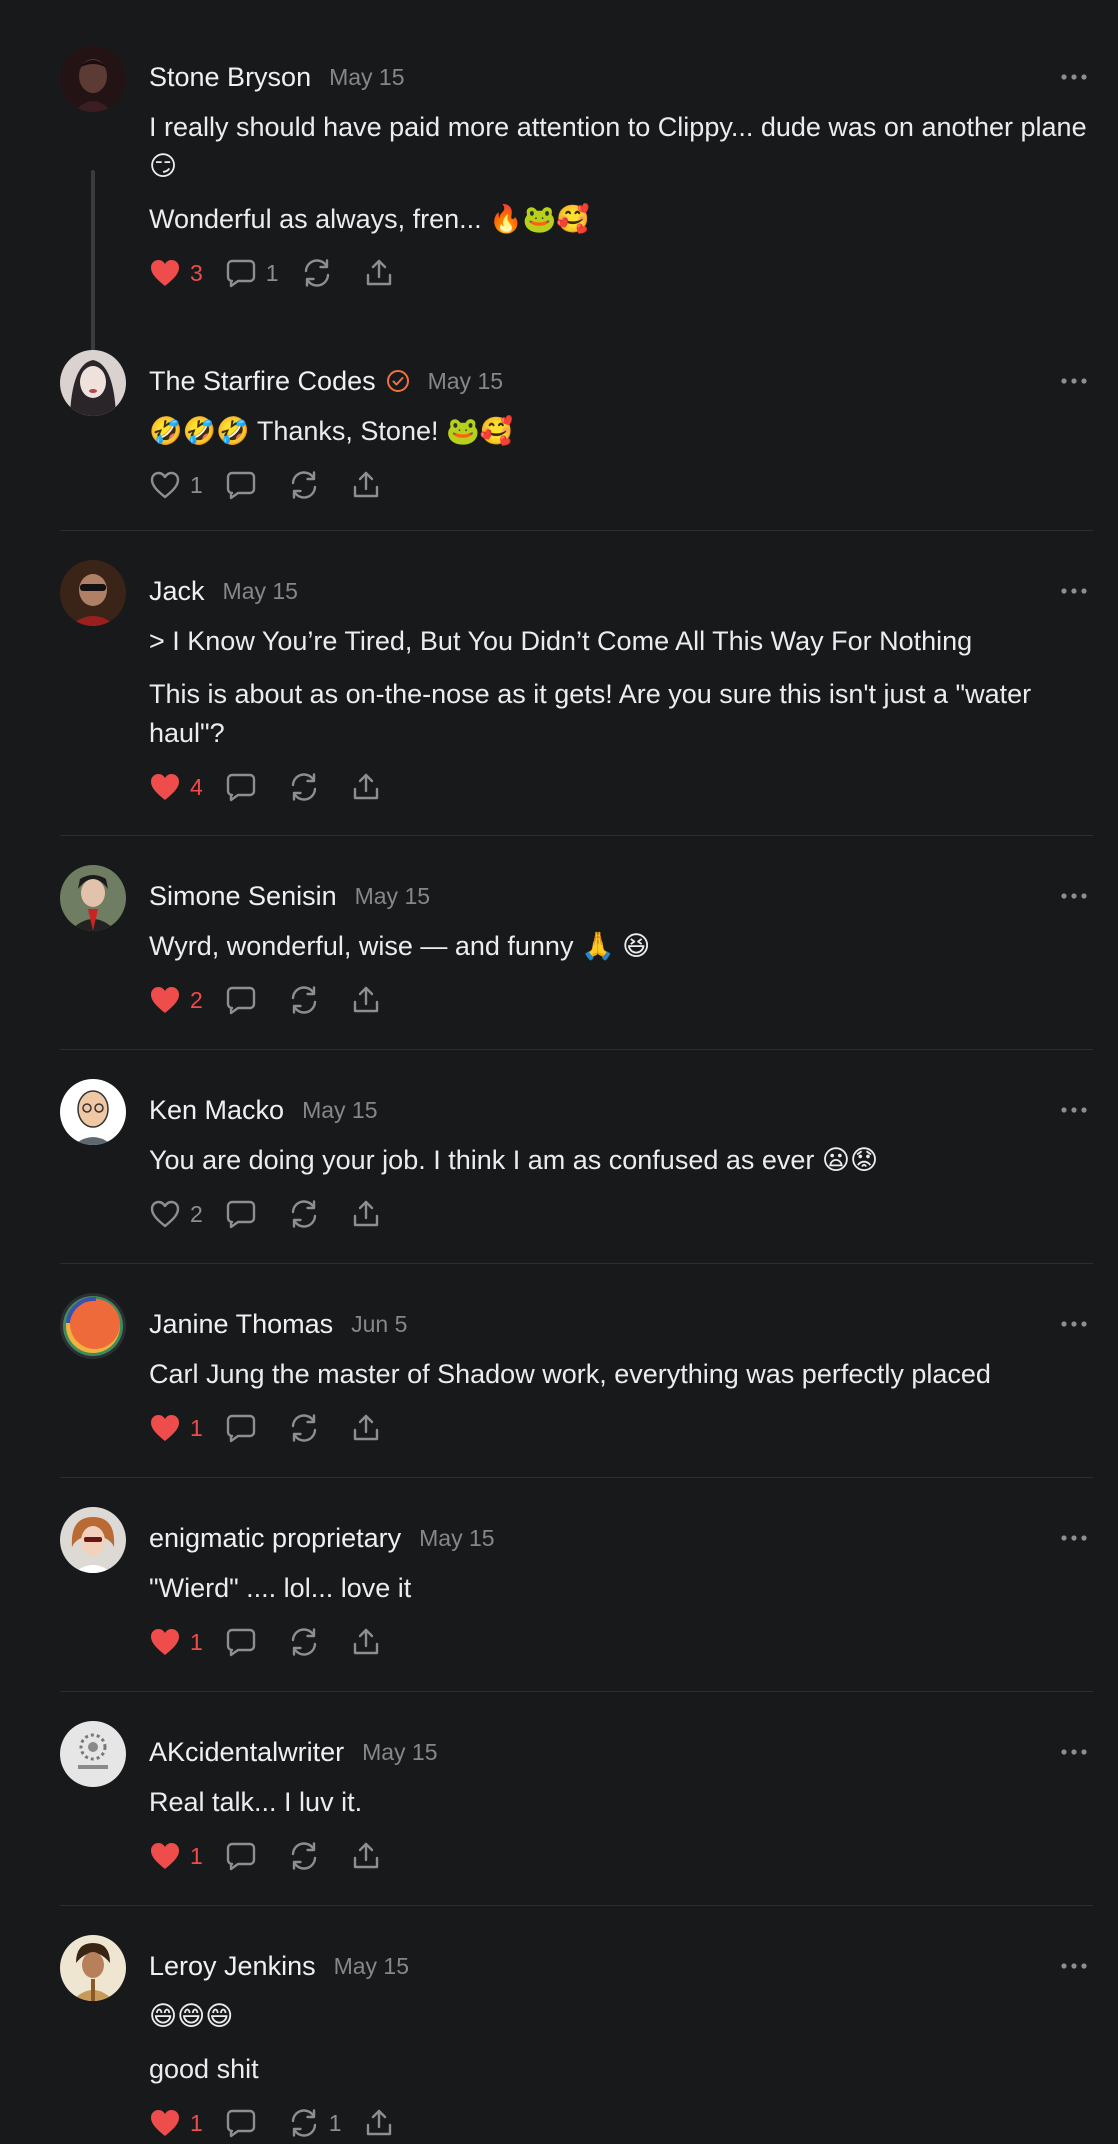 This screenshot has height=2144, width=1118. I want to click on comment-text: 😄😄😄, so click(191, 2016).